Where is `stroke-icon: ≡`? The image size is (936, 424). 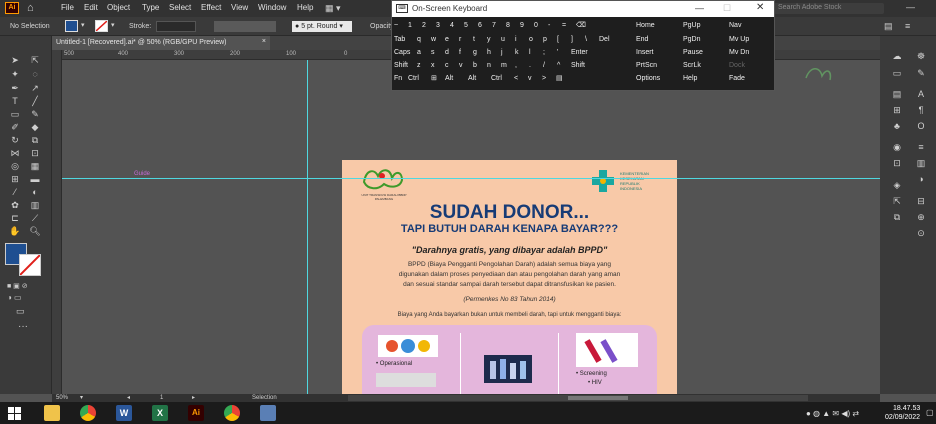 stroke-icon: ≡ is located at coordinates (921, 147).